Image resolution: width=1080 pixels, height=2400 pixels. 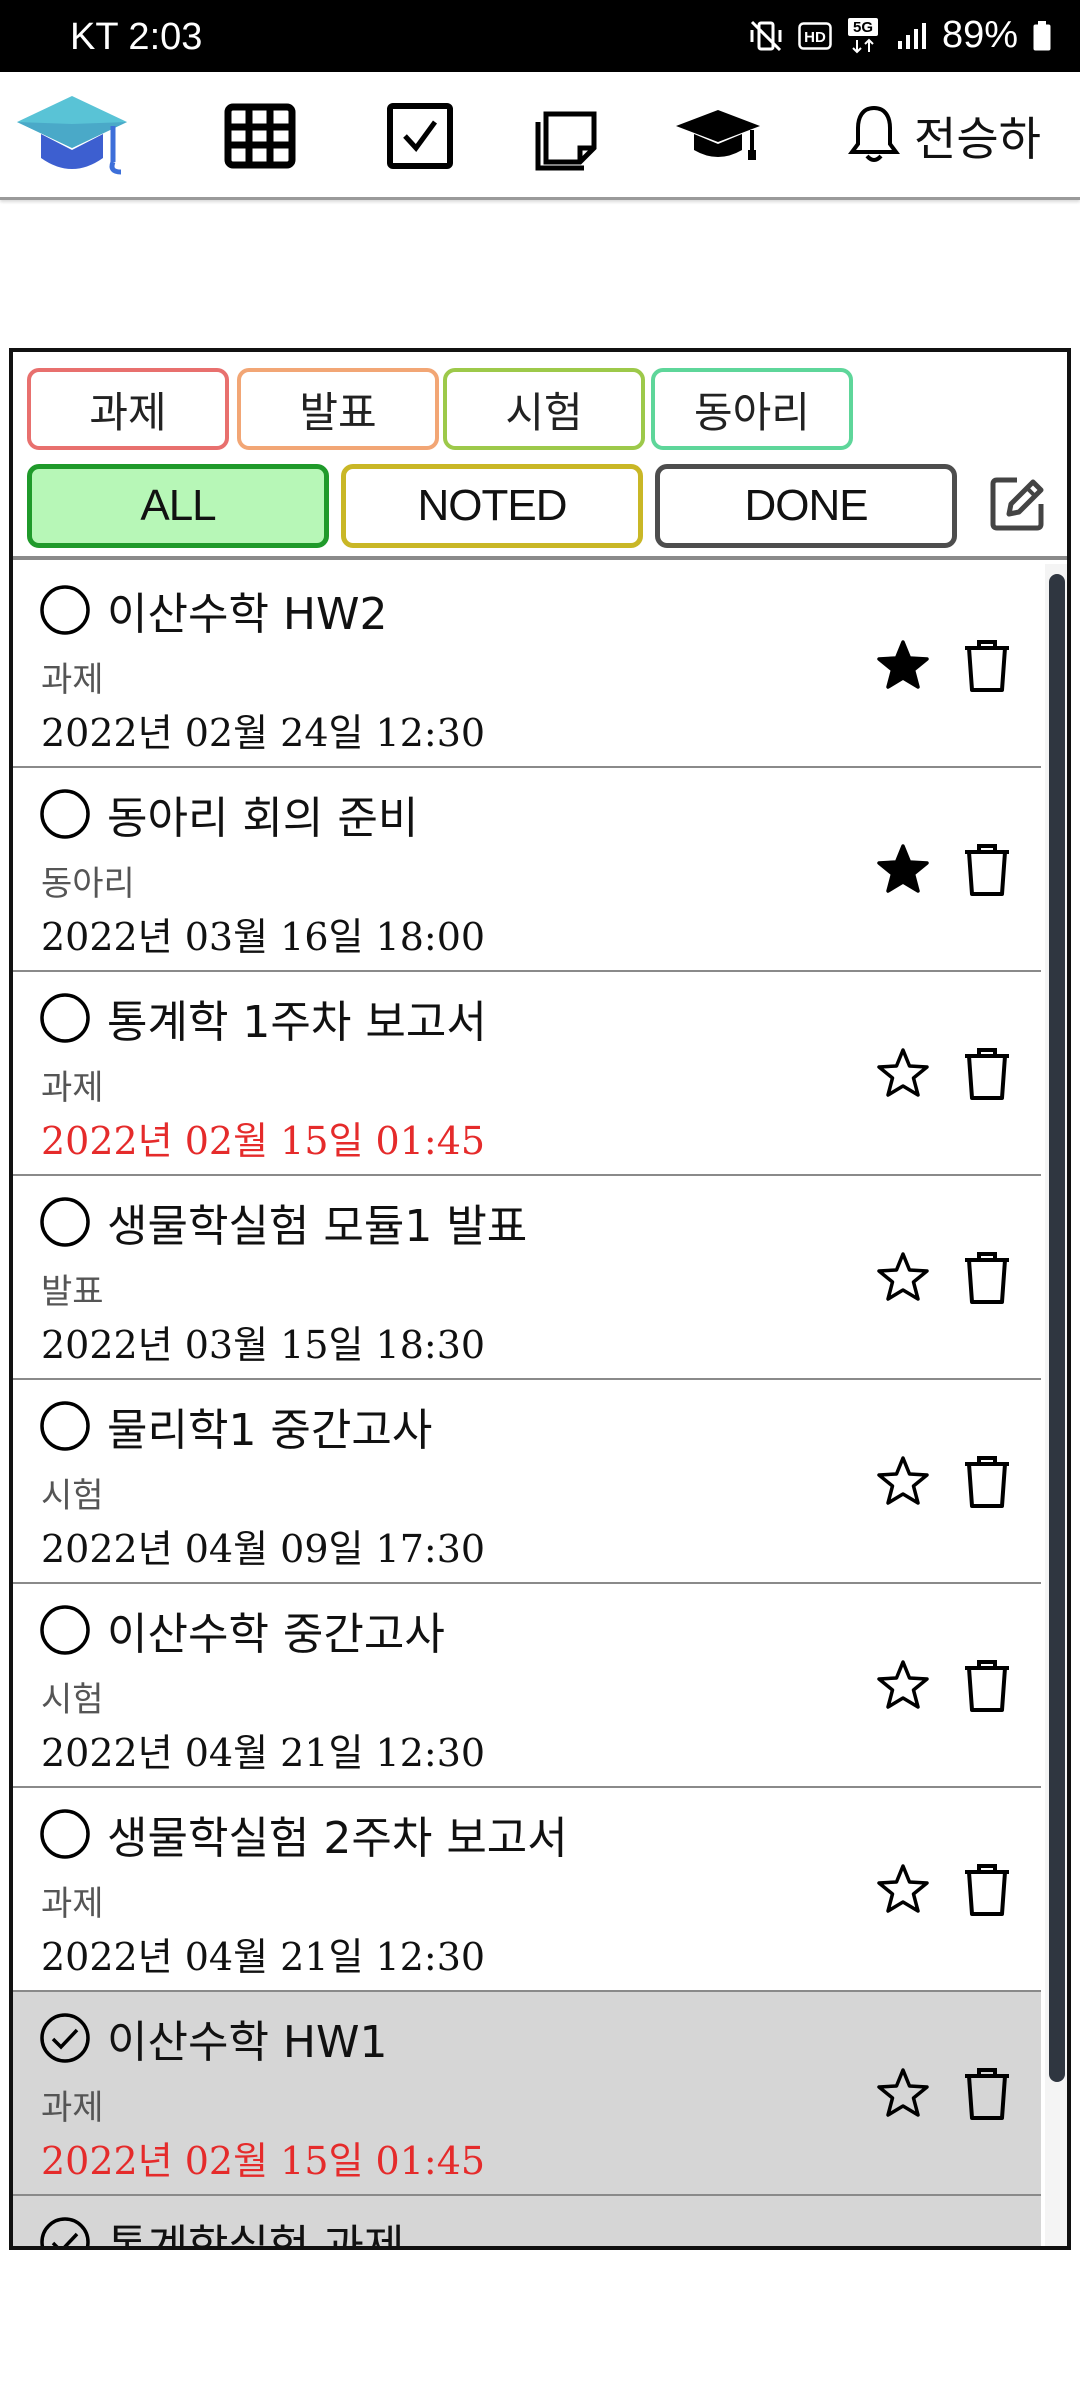 I want to click on task-title: 통계학 1주차 보고서, so click(x=297, y=1022).